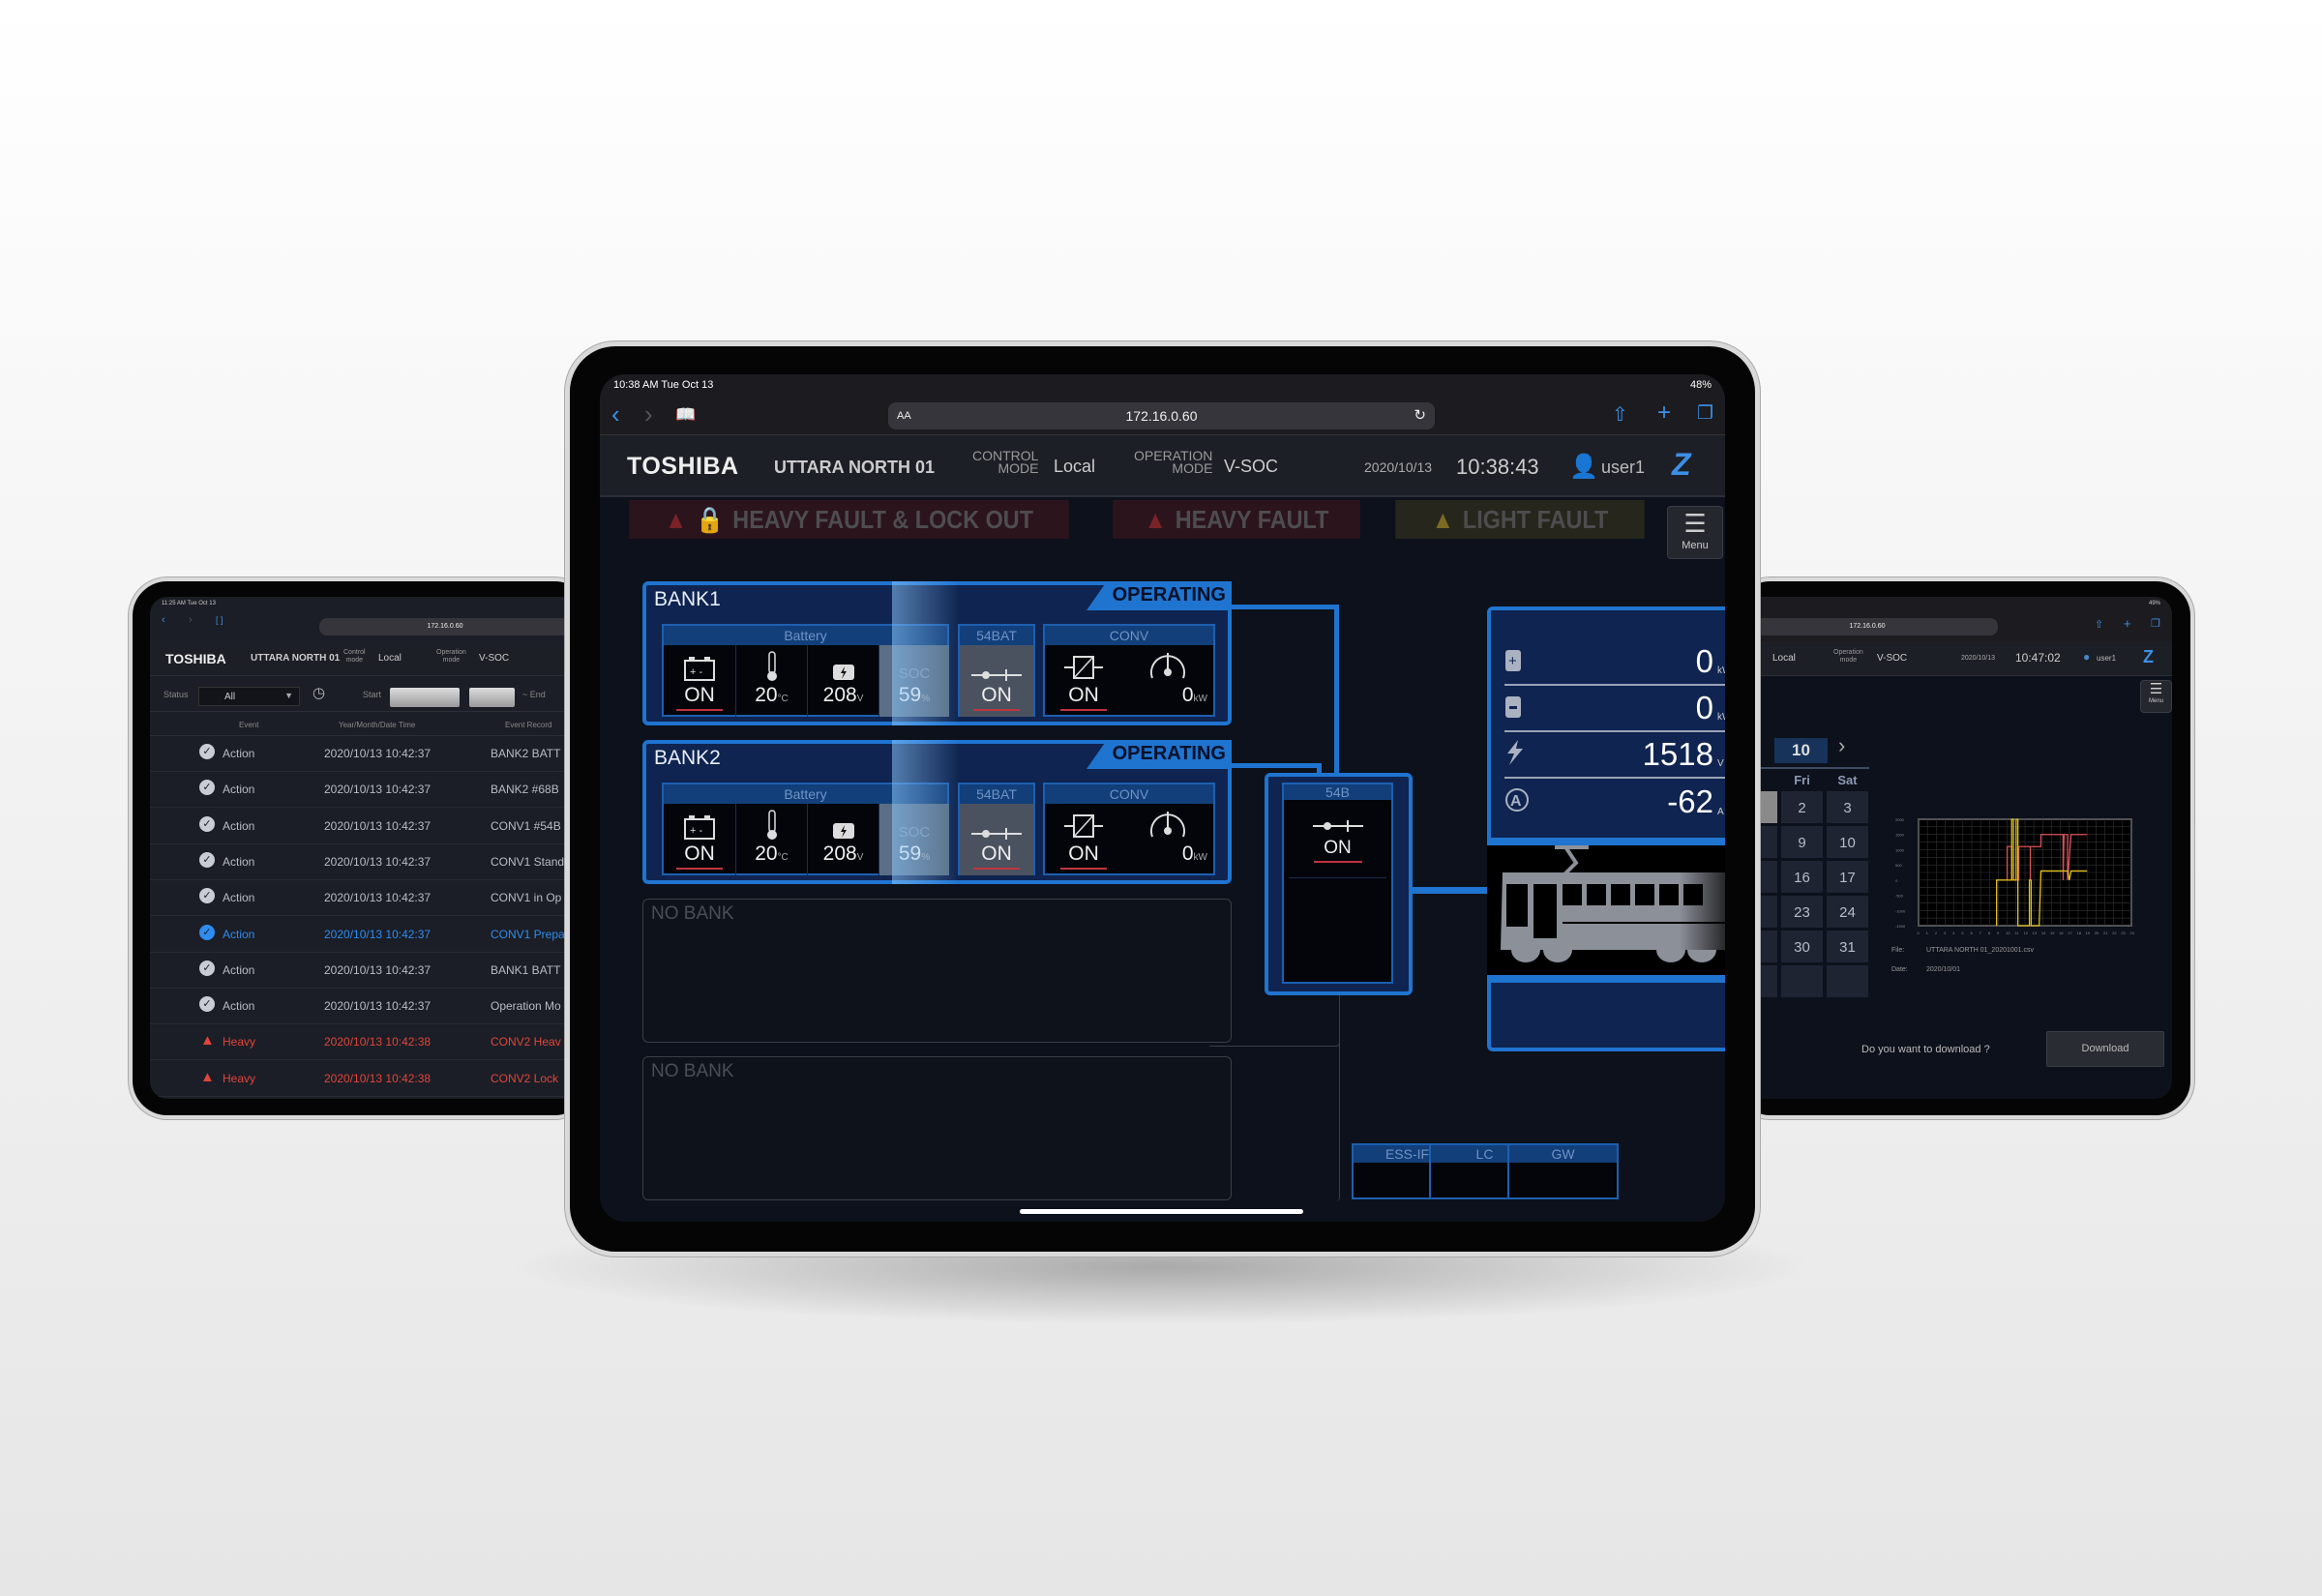 The image size is (2322, 1596). Describe the element at coordinates (1802, 780) in the screenshot. I see `weekday-header: Fri` at that location.